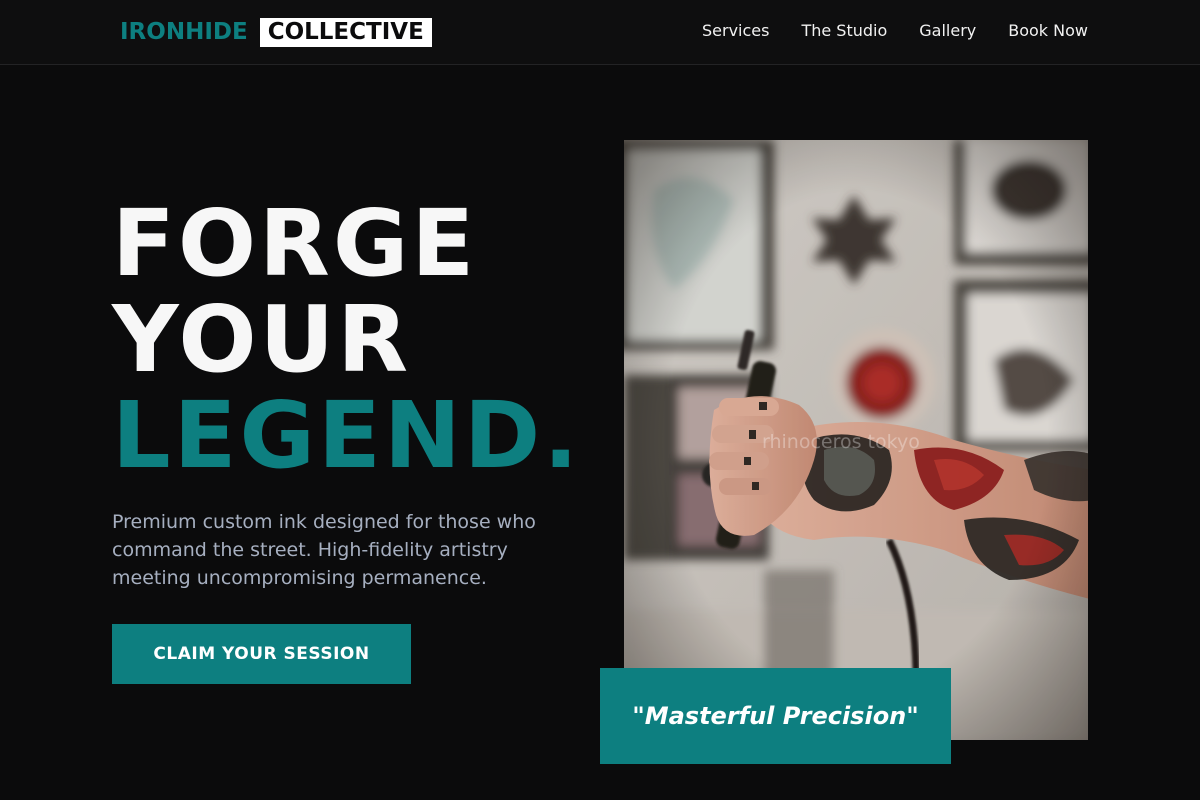 The width and height of the screenshot is (1200, 800). What do you see at coordinates (895, 30) in the screenshot?
I see `main-nav: Services The Studio Gallery Book Now` at bounding box center [895, 30].